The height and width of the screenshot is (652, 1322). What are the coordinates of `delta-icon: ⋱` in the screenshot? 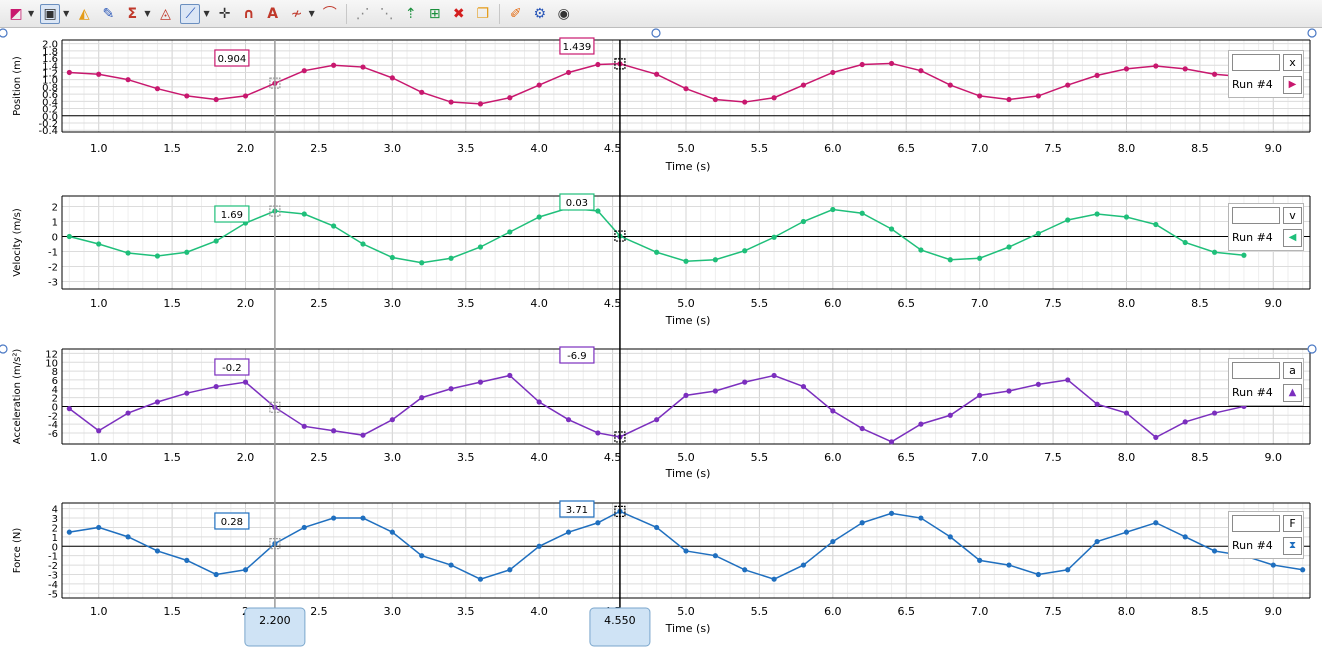 It's located at (387, 14).